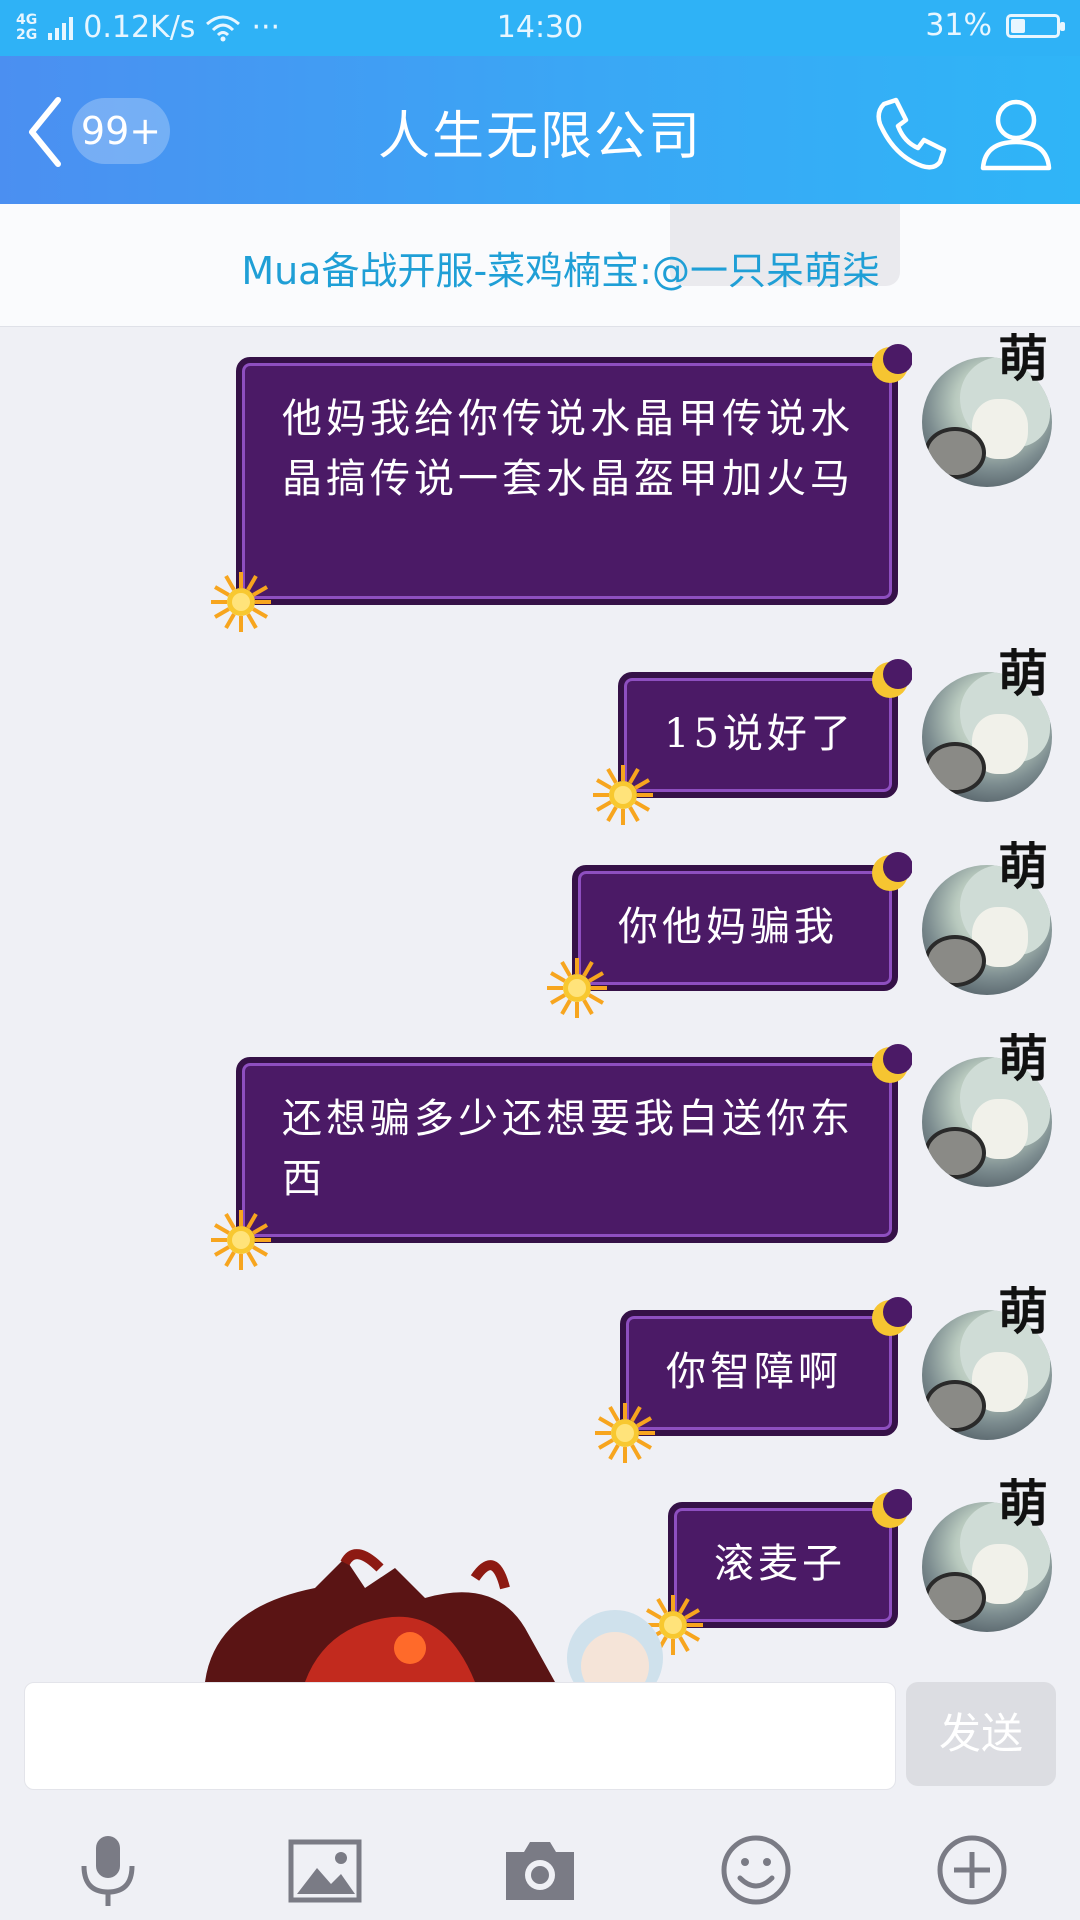  I want to click on message-bubble: 你智障啊, so click(753, 1380).